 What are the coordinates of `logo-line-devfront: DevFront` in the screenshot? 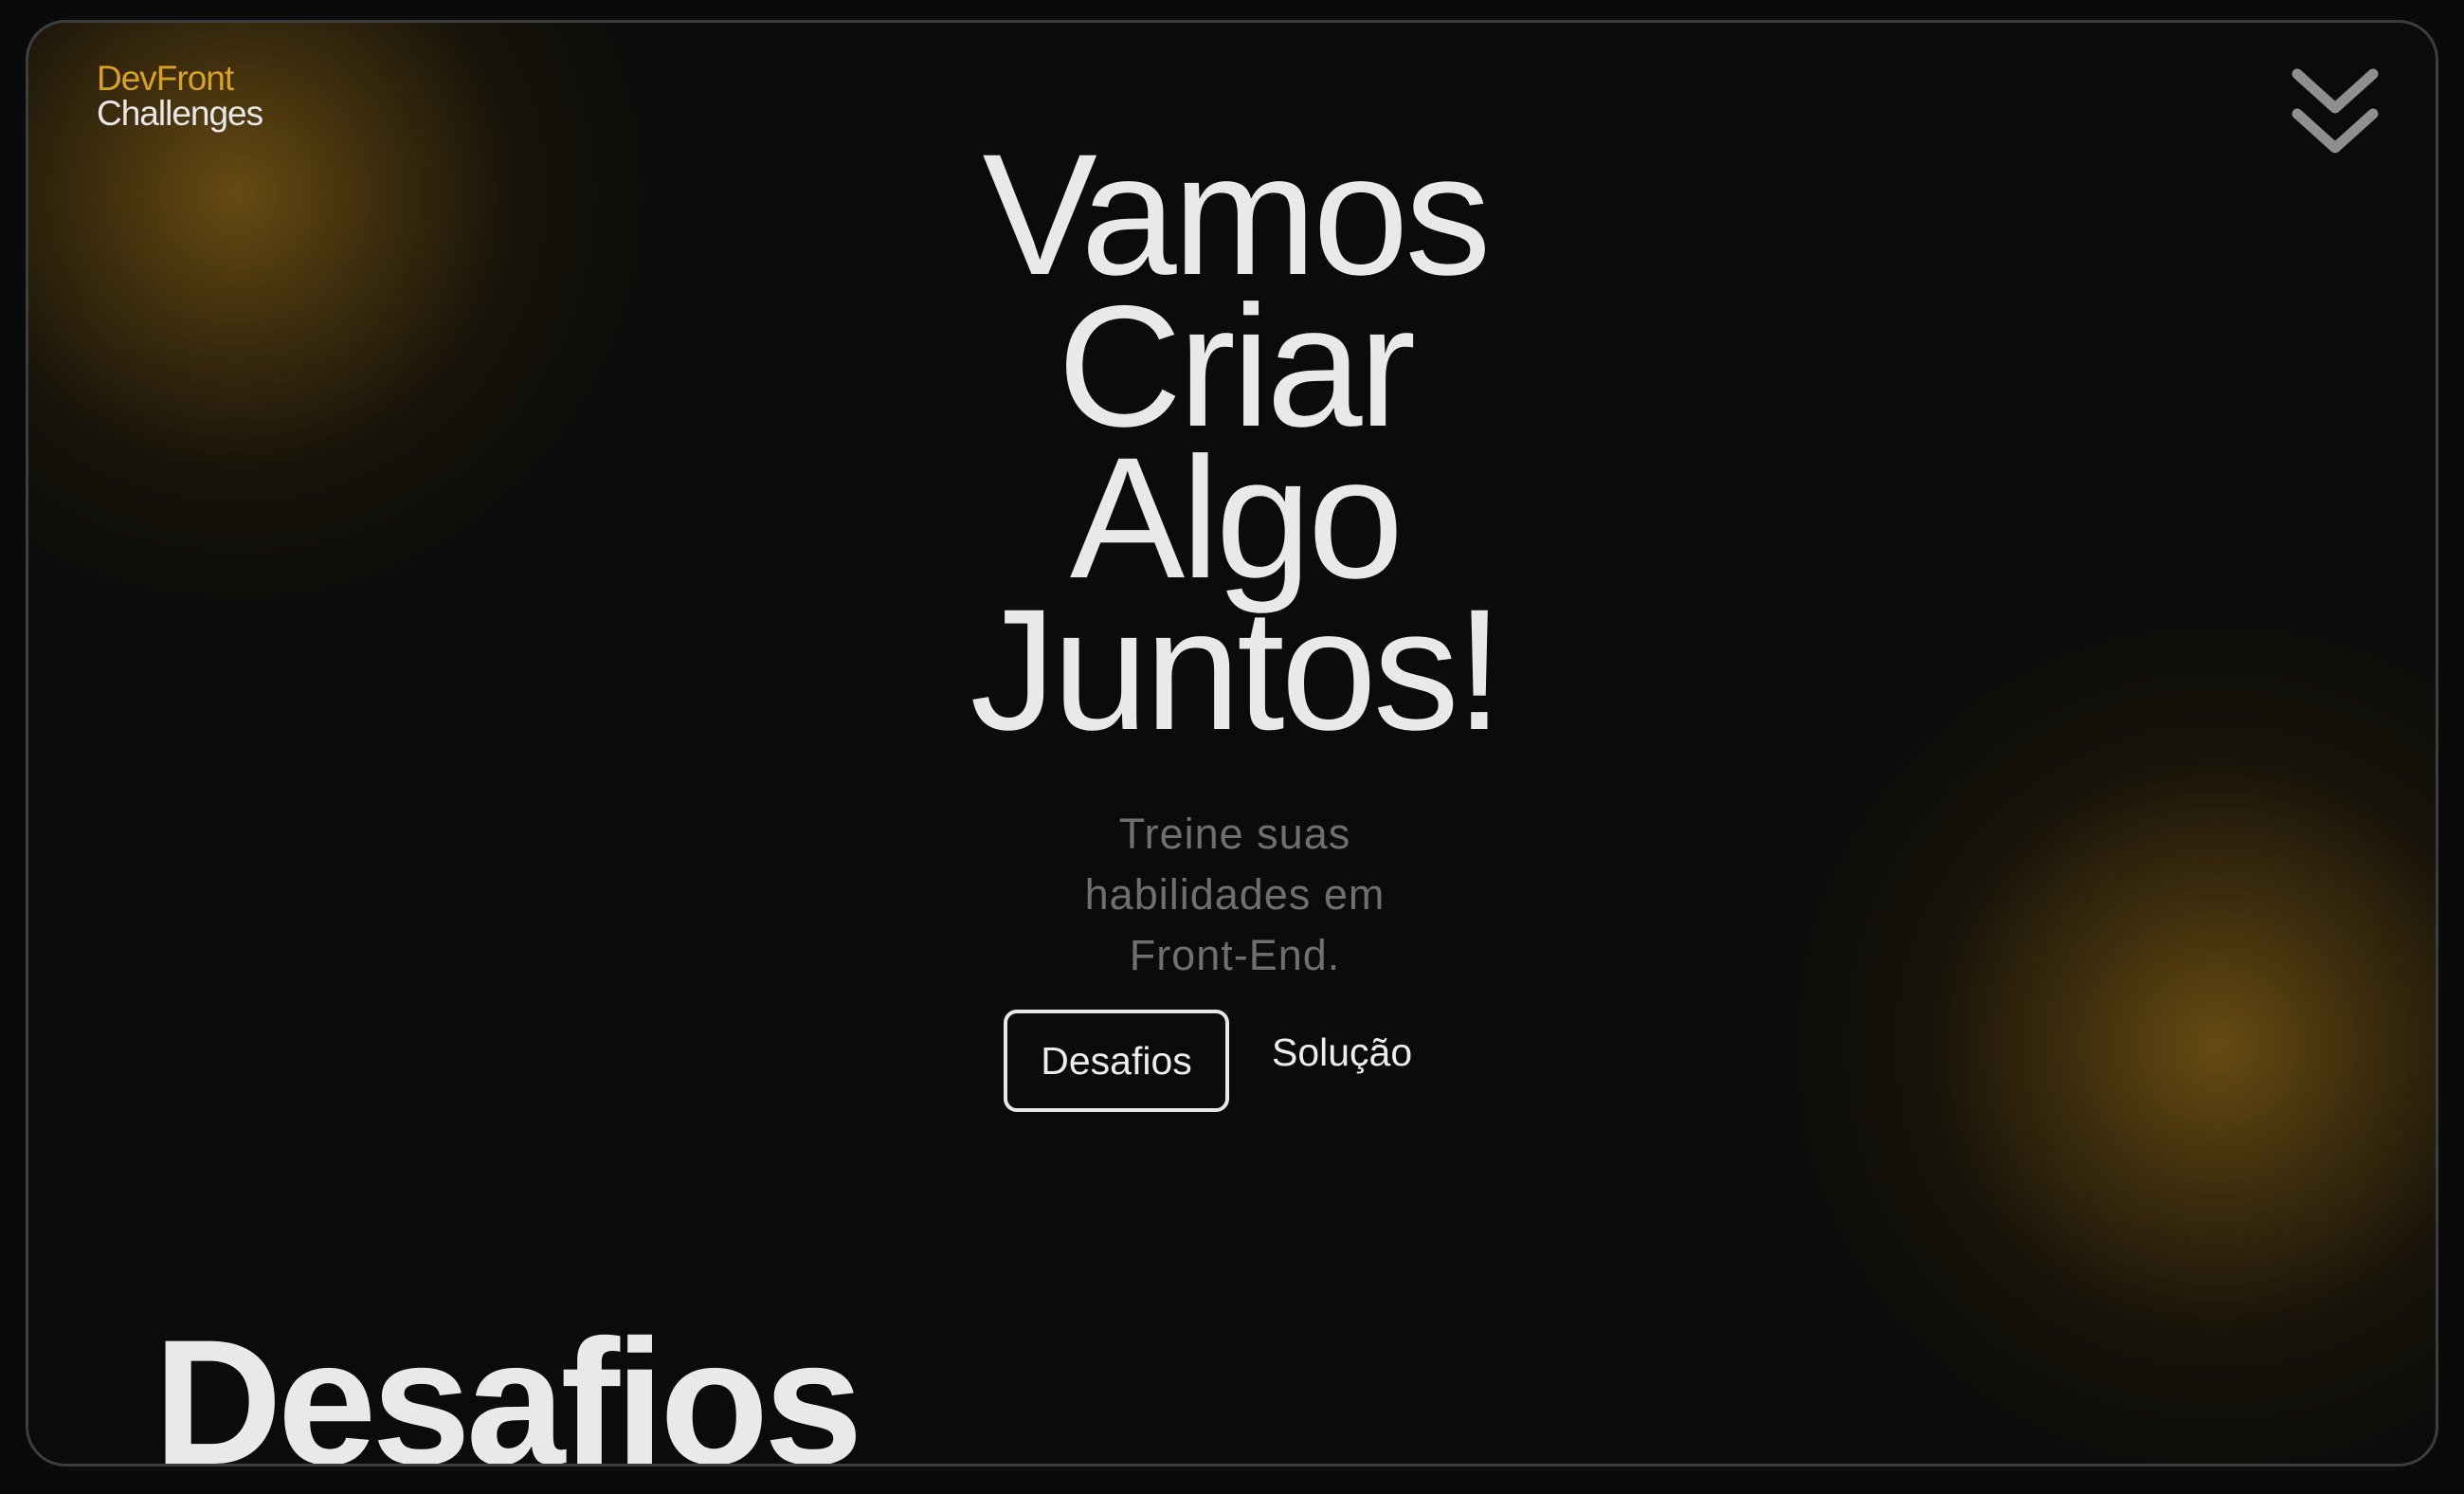 It's located at (165, 78).